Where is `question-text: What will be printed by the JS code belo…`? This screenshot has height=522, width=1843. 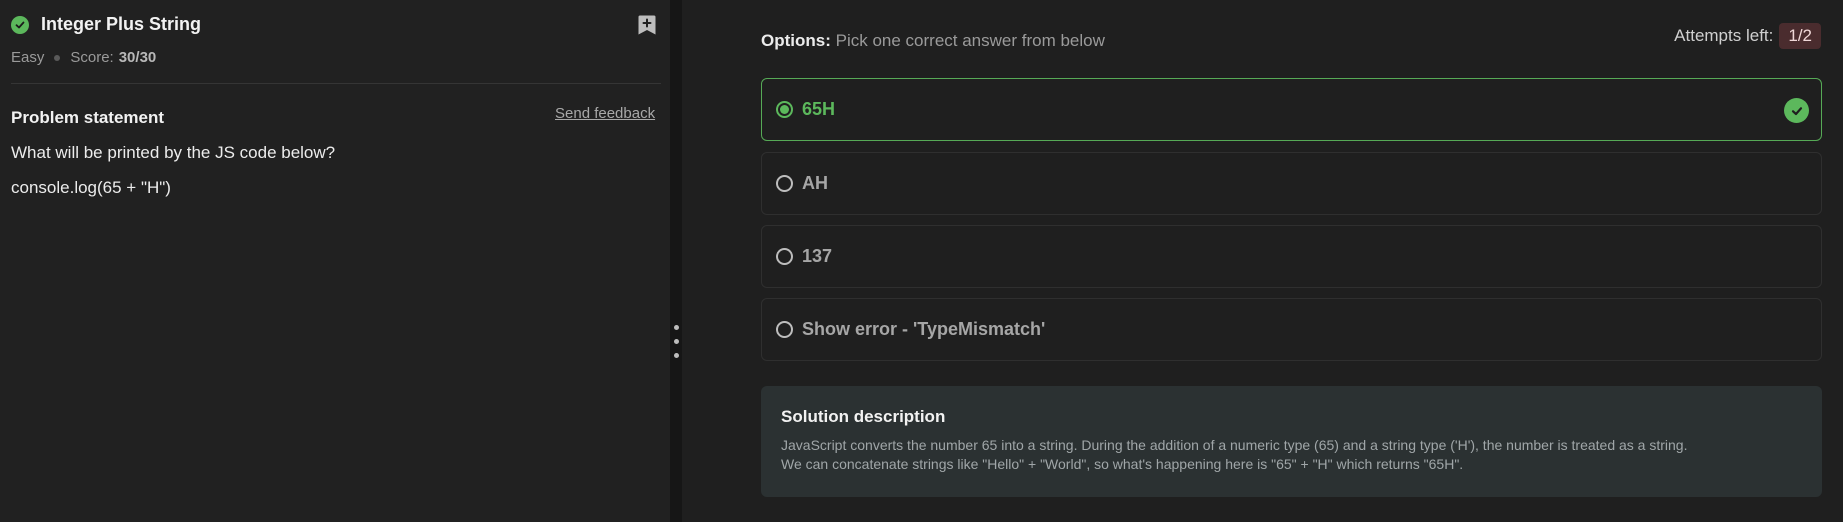 question-text: What will be printed by the JS code belo… is located at coordinates (173, 152).